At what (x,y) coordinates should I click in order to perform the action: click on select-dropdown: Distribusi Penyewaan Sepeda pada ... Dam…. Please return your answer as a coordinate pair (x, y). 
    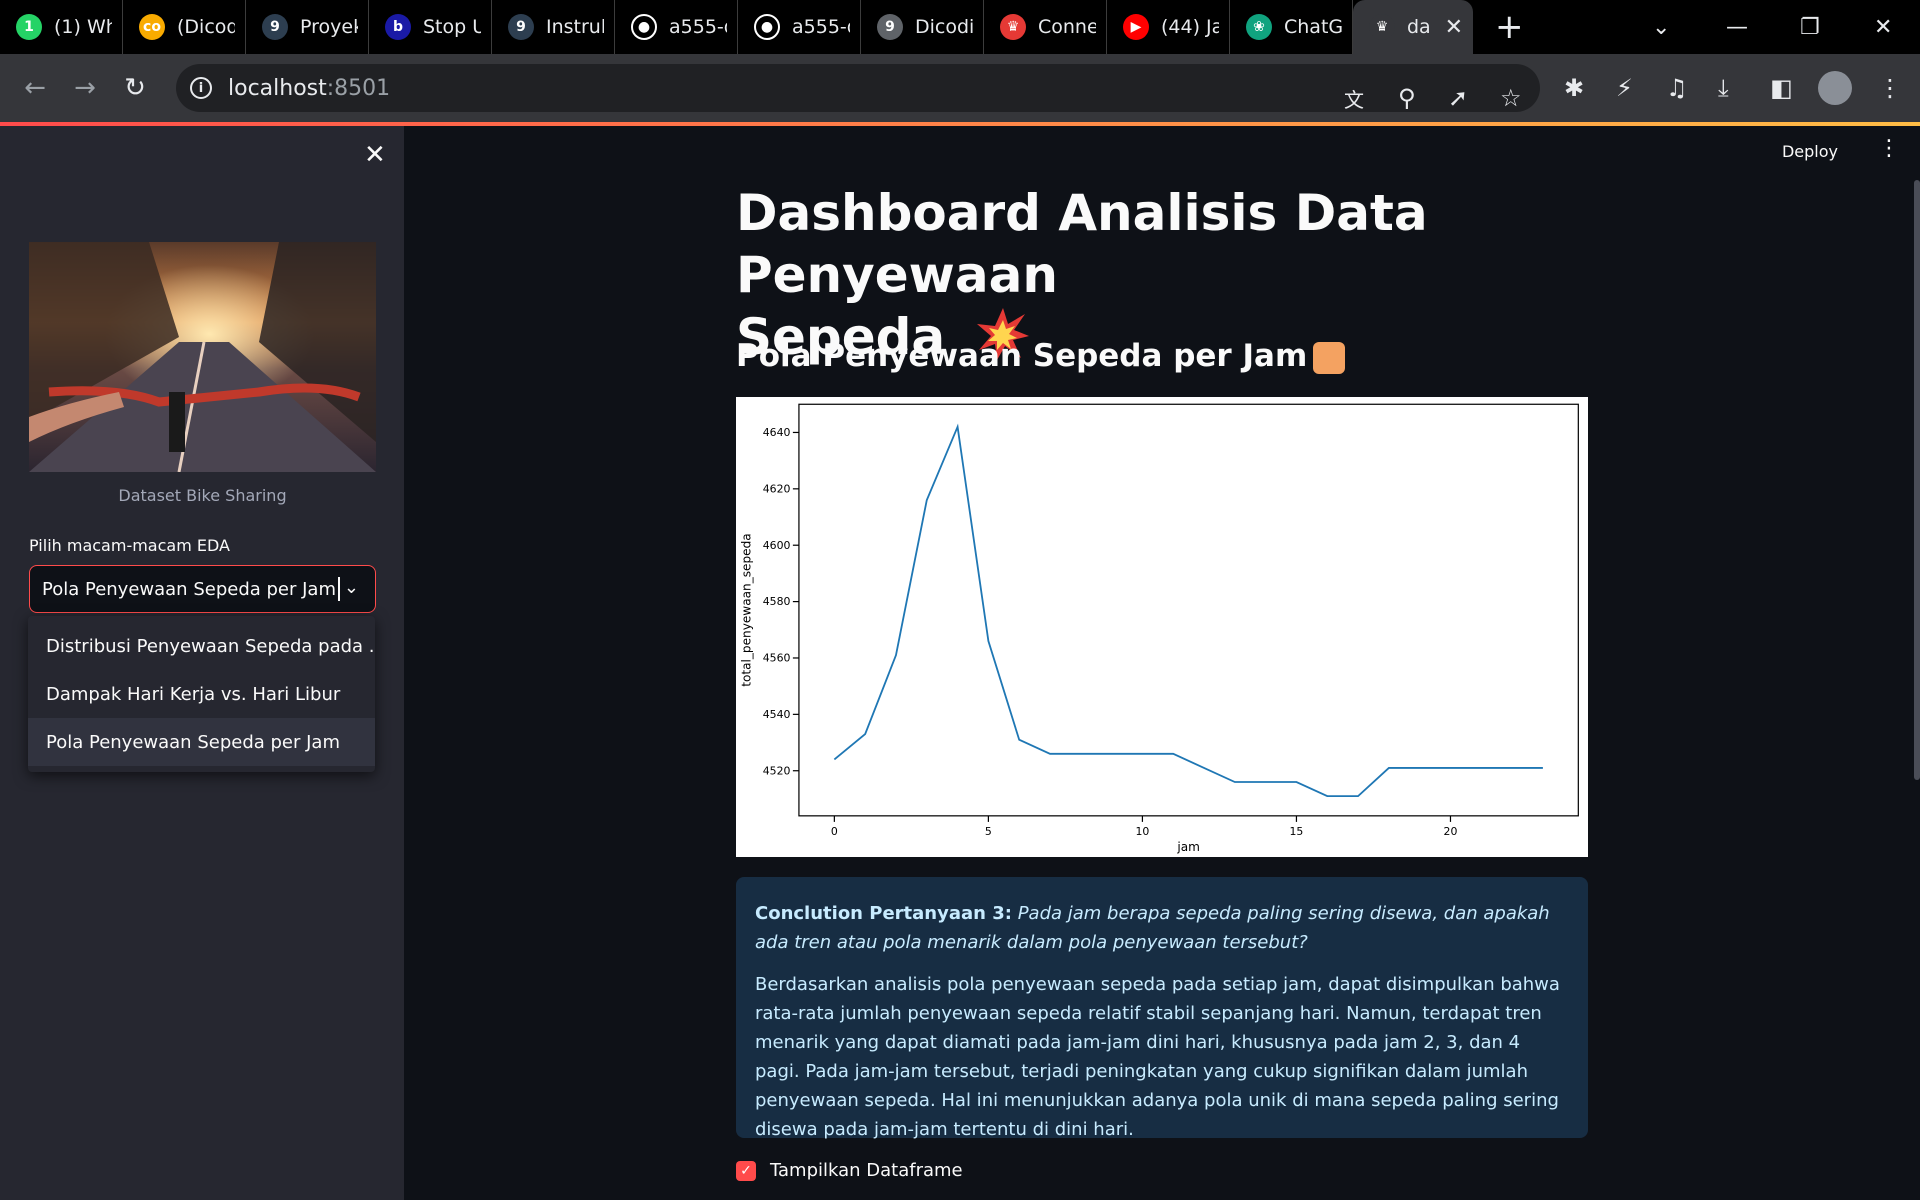
    Looking at the image, I should click on (201, 694).